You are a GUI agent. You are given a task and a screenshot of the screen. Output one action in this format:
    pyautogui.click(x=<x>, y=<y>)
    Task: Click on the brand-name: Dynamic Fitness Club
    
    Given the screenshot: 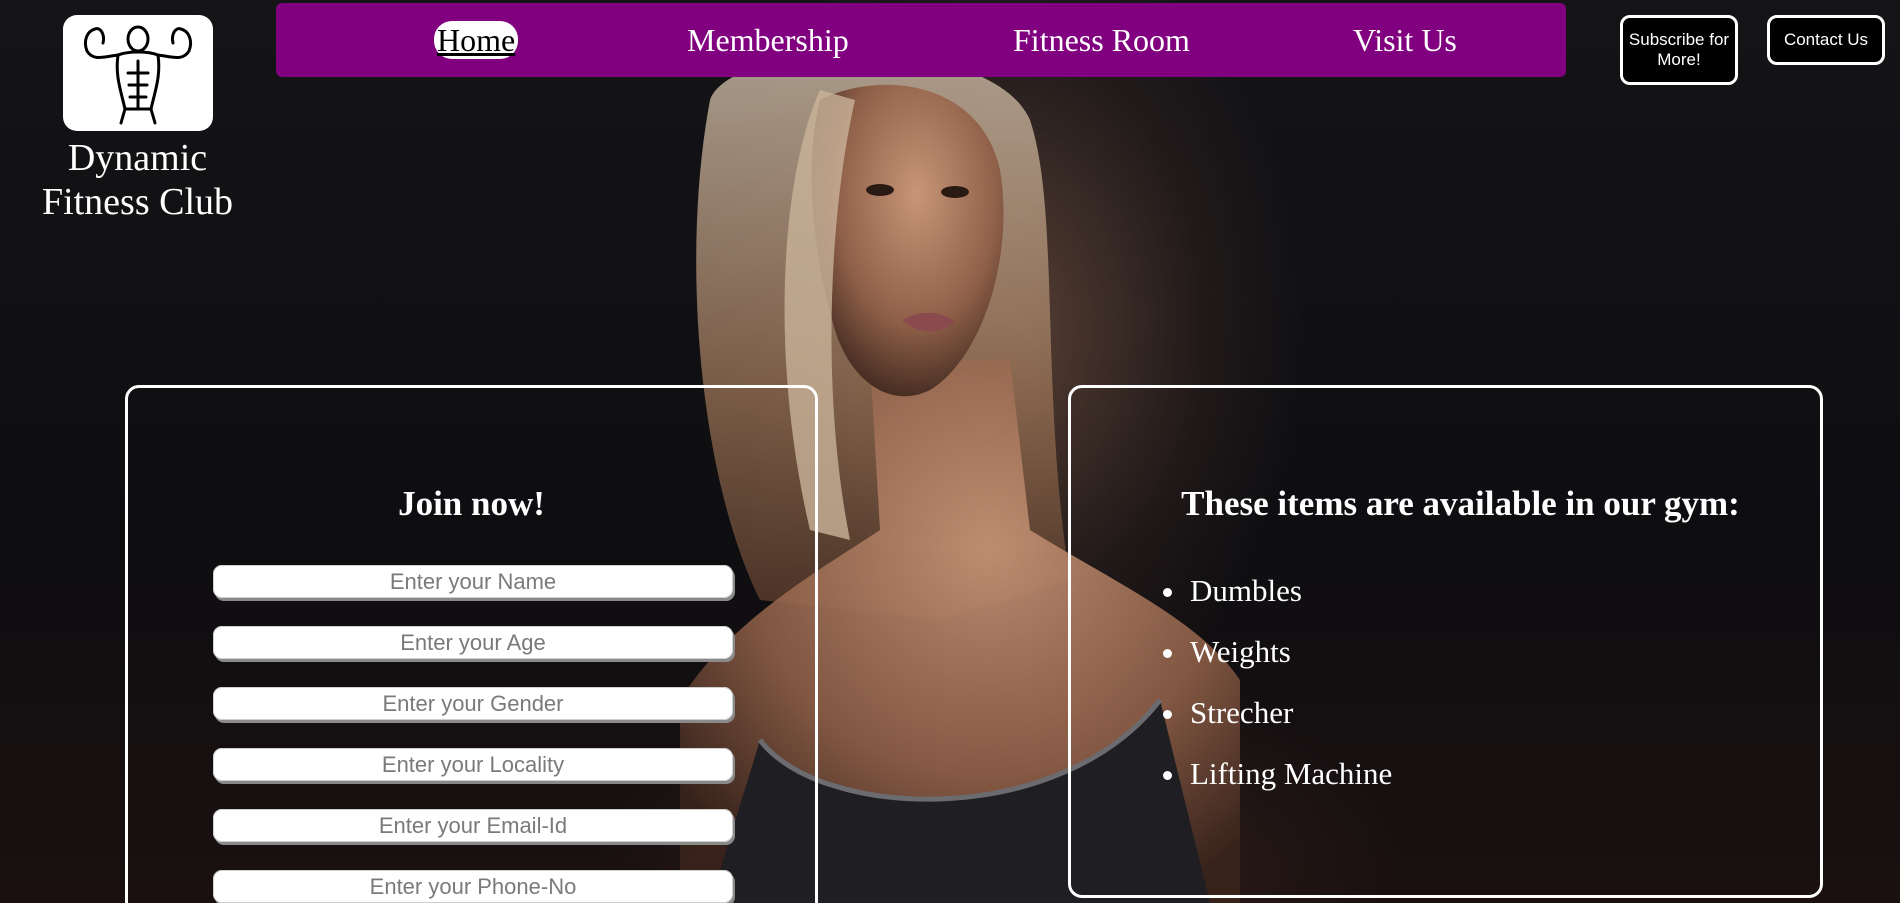 What is the action you would take?
    pyautogui.click(x=137, y=180)
    